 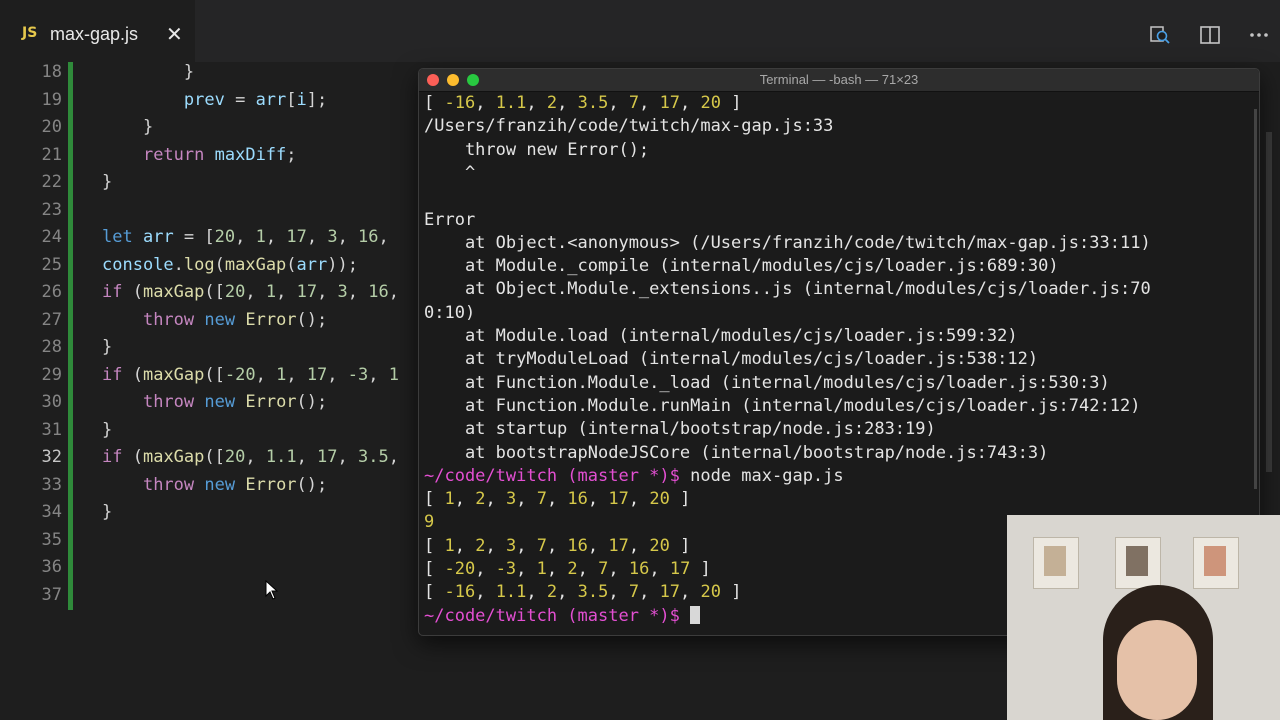 I want to click on webcam-overlay, so click(x=1143, y=617).